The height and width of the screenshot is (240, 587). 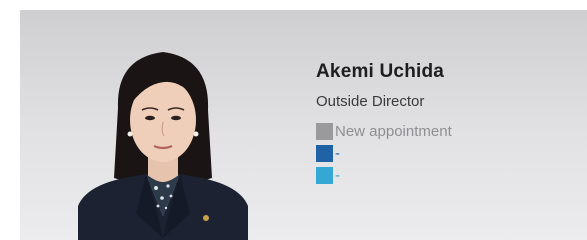 I want to click on legend-swatch-light-blue, so click(x=324, y=175).